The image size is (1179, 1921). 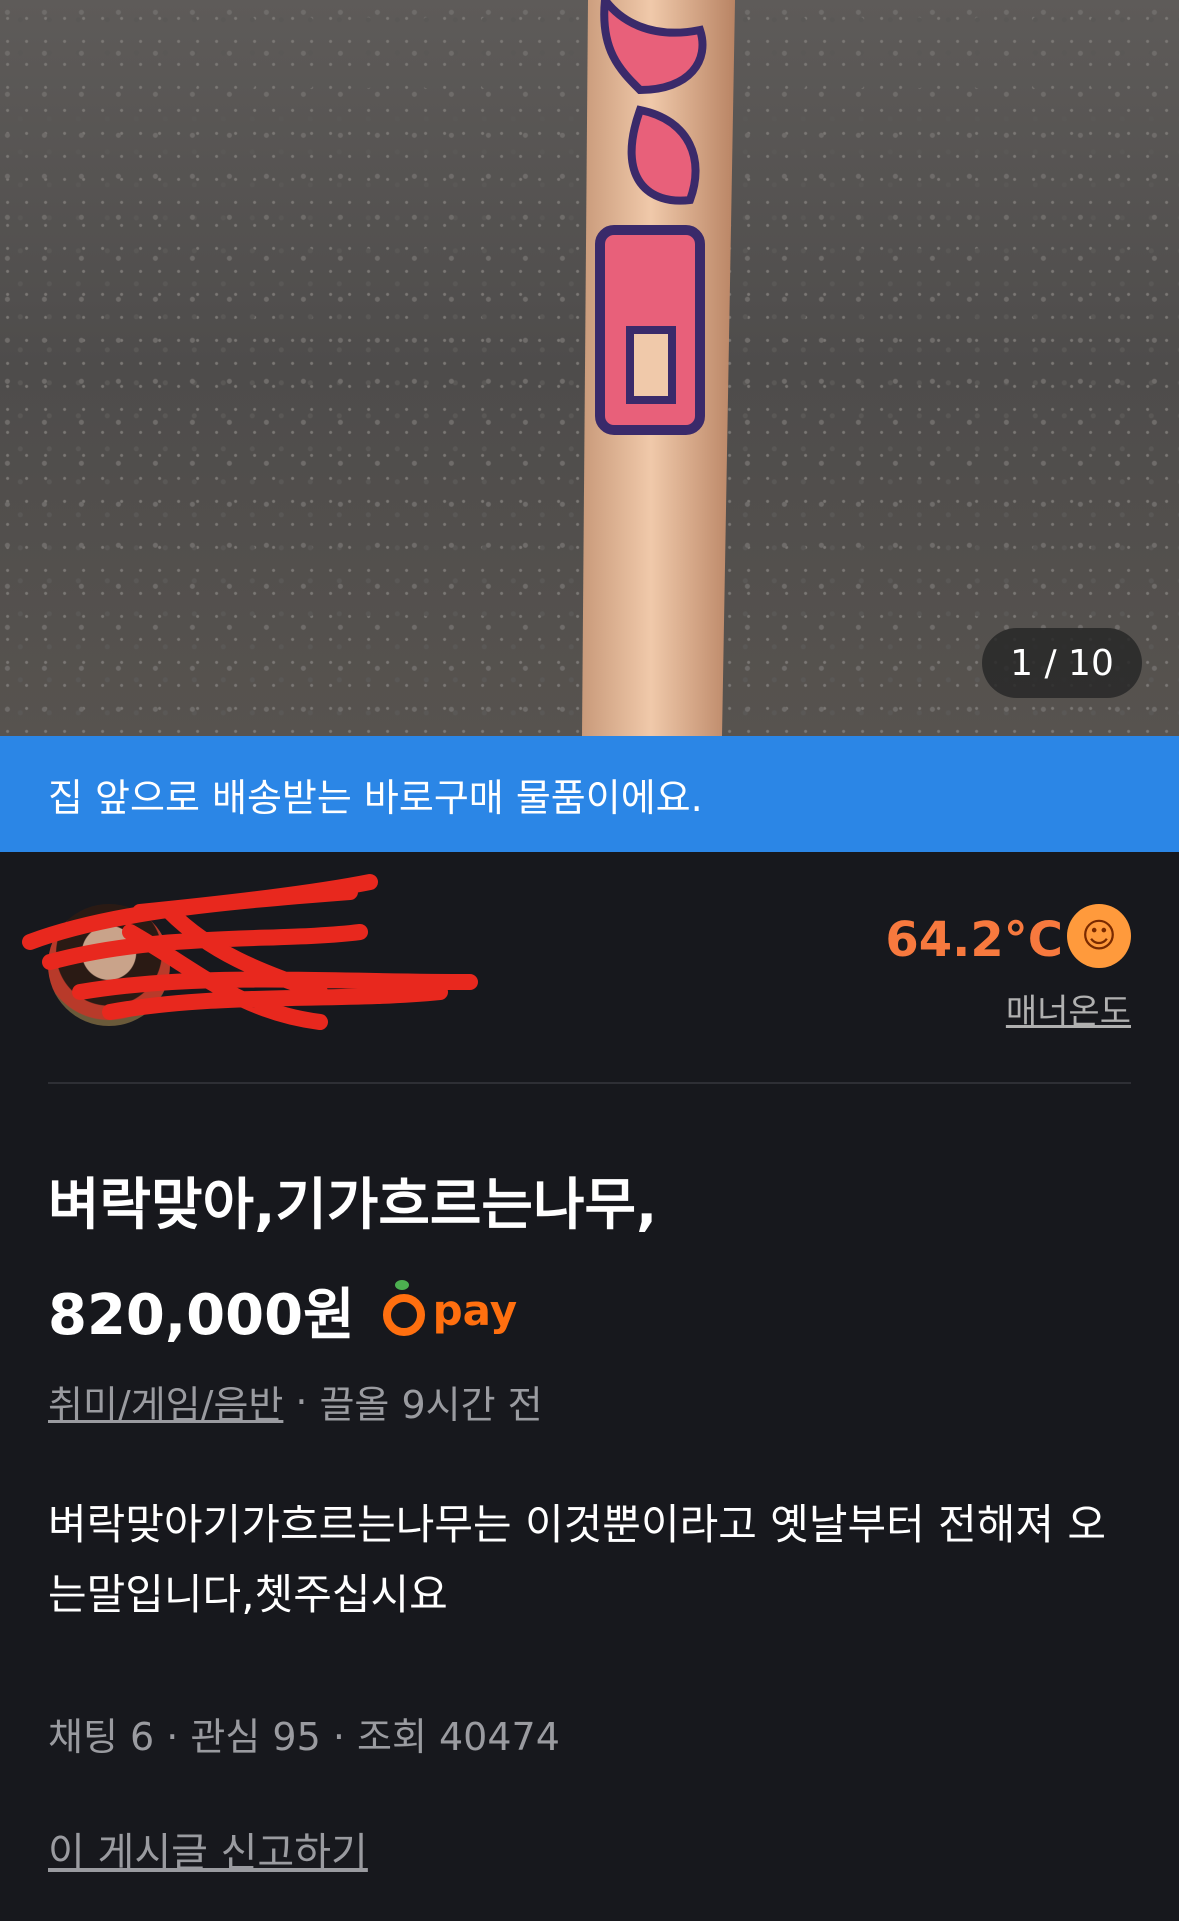 I want to click on report-post-link: 이 게시글 신고하기, so click(x=208, y=1849).